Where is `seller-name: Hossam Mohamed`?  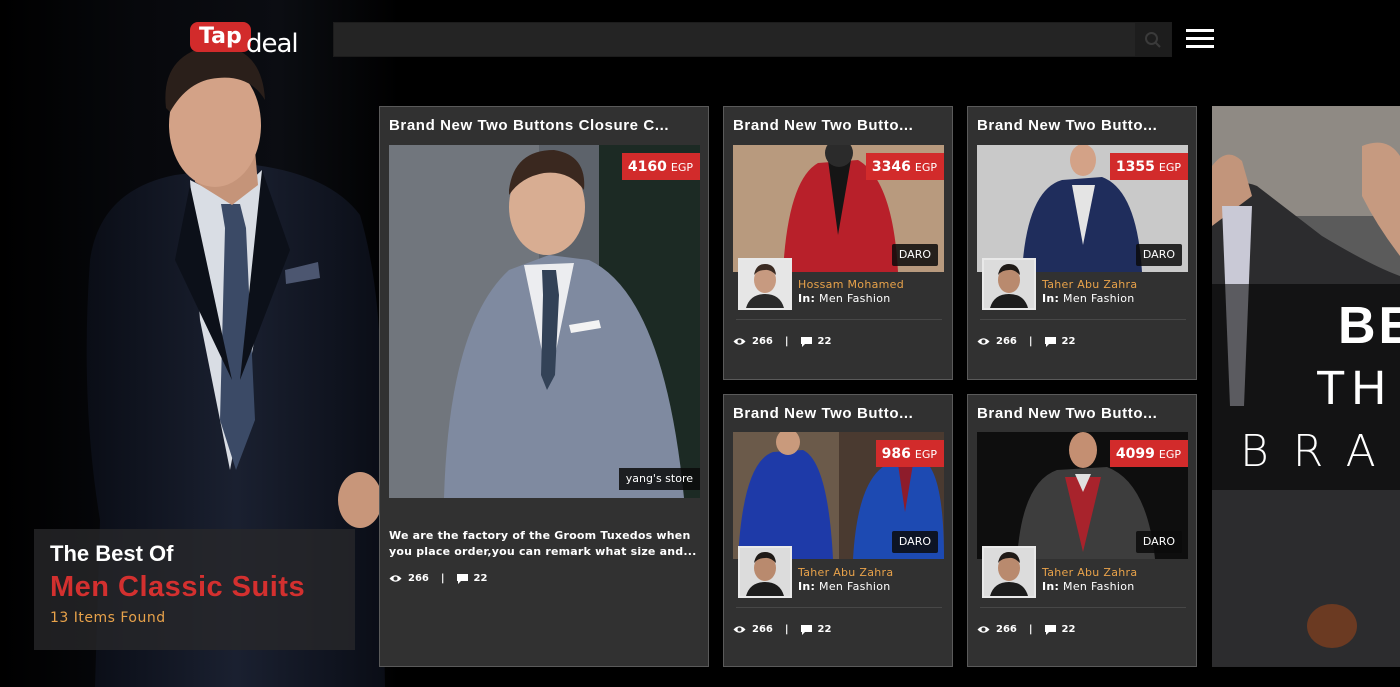
seller-name: Hossam Mohamed is located at coordinates (851, 284).